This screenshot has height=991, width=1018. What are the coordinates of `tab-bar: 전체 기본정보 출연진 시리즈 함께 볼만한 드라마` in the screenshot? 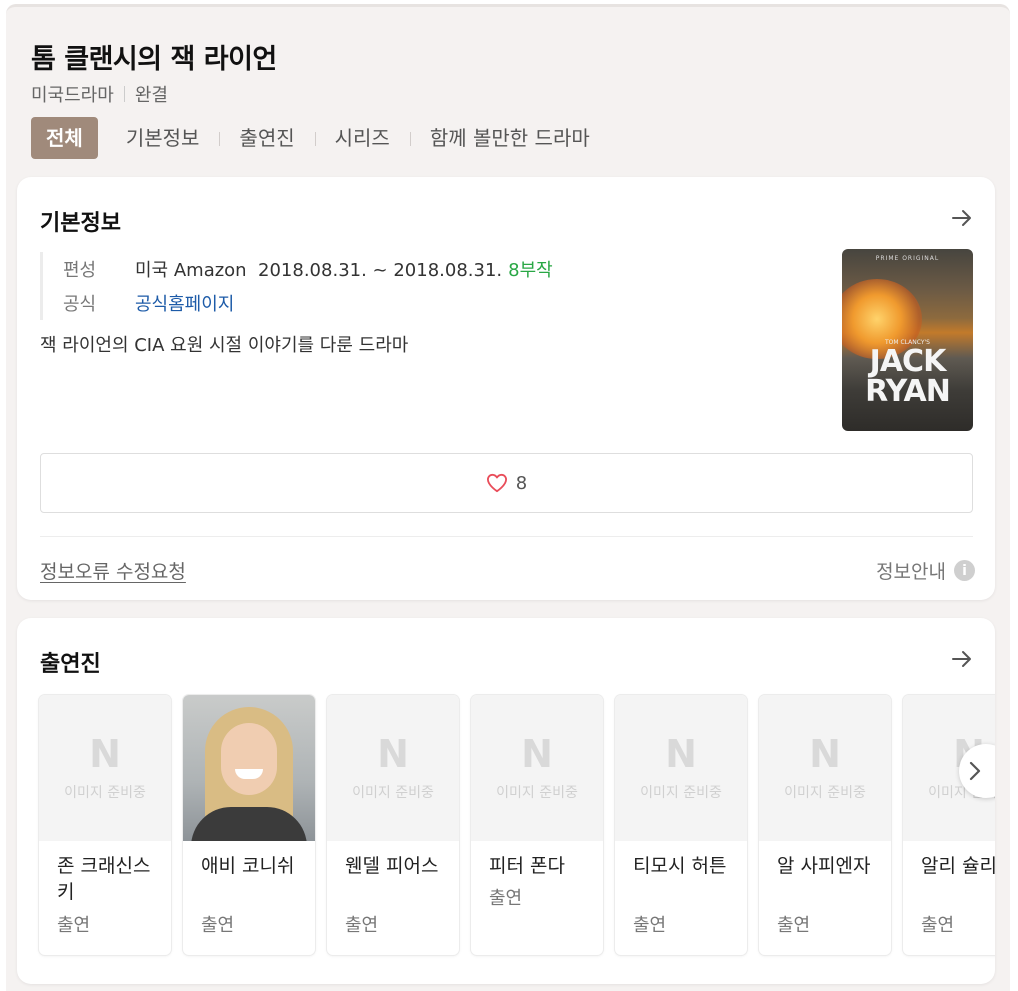 It's located at (320, 138).